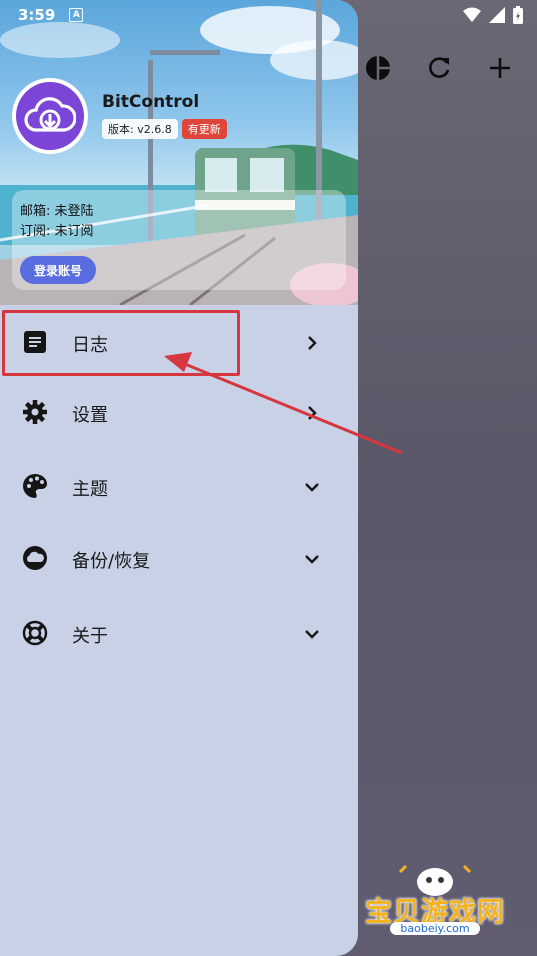  Describe the element at coordinates (435, 902) in the screenshot. I see `watermark-logo: 宝贝游戏网 baobeiy.com` at that location.